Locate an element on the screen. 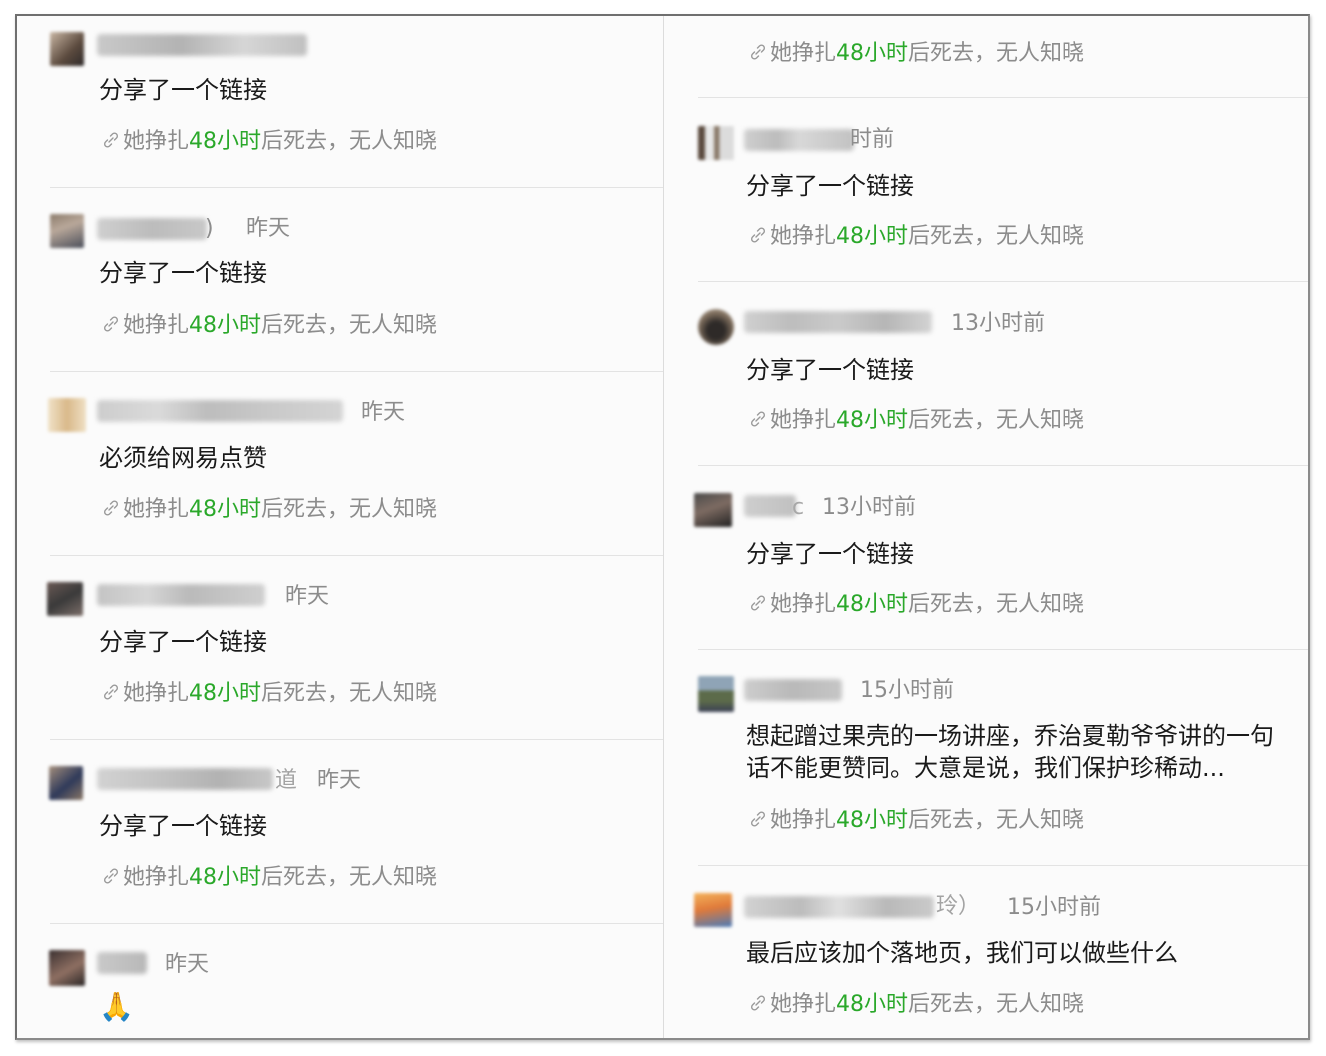 This screenshot has width=1326, height=1056. user-name-visible: c is located at coordinates (798, 507).